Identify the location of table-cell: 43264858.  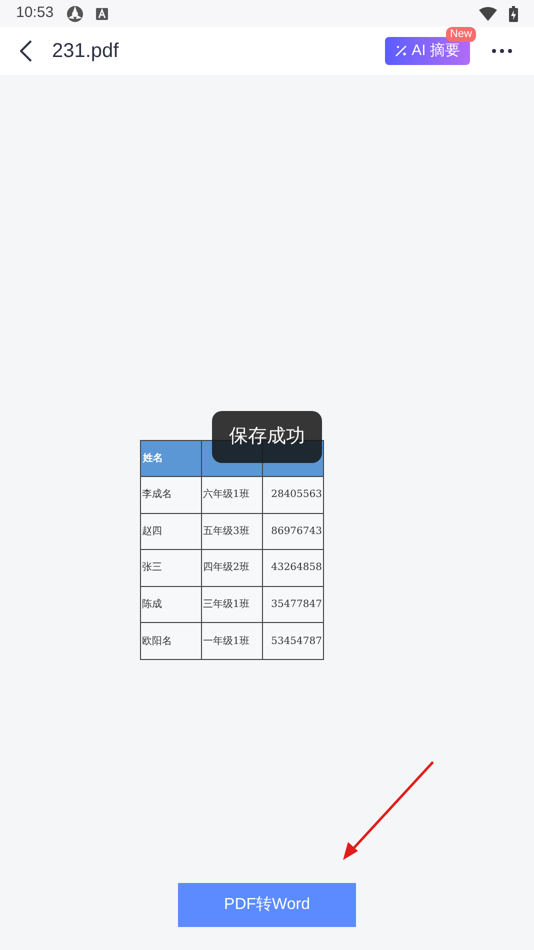
(293, 568).